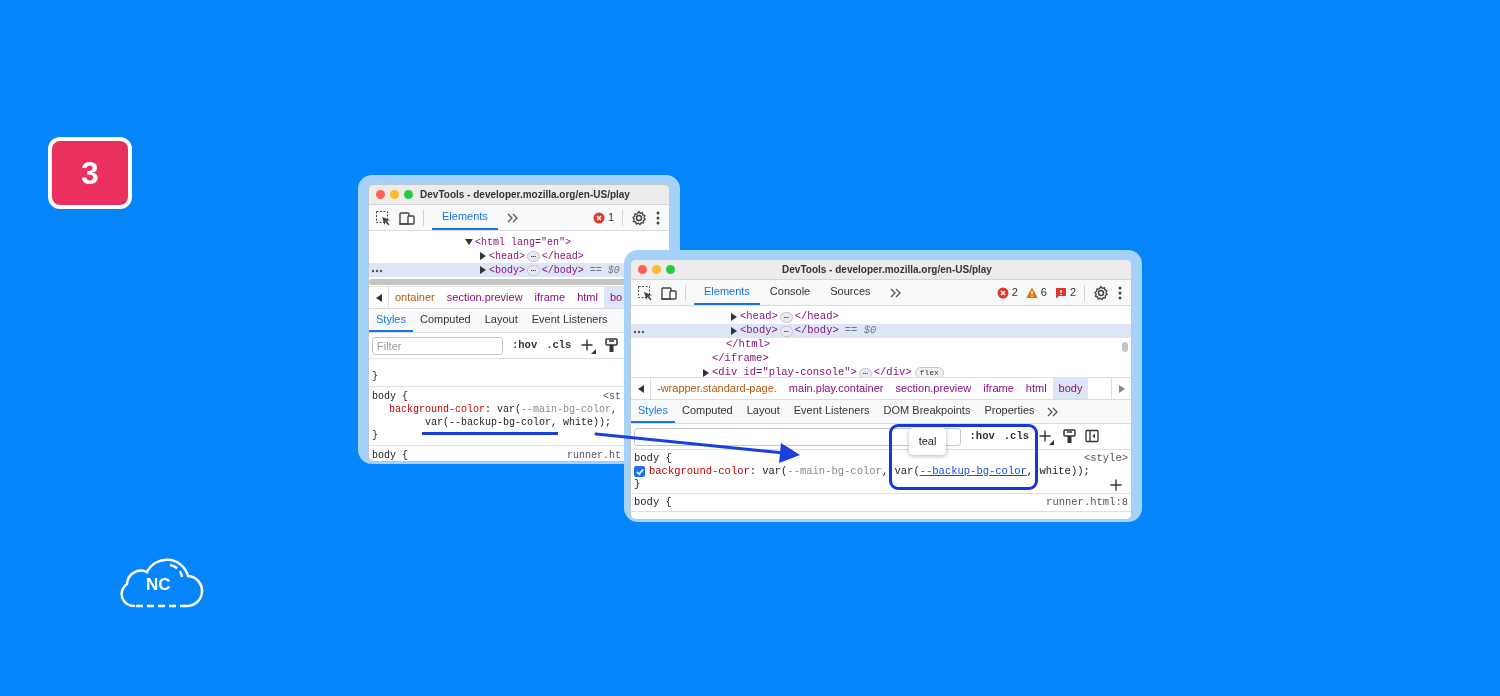  Describe the element at coordinates (1125, 347) in the screenshot. I see `vertical-scrollbar-thumb` at that location.